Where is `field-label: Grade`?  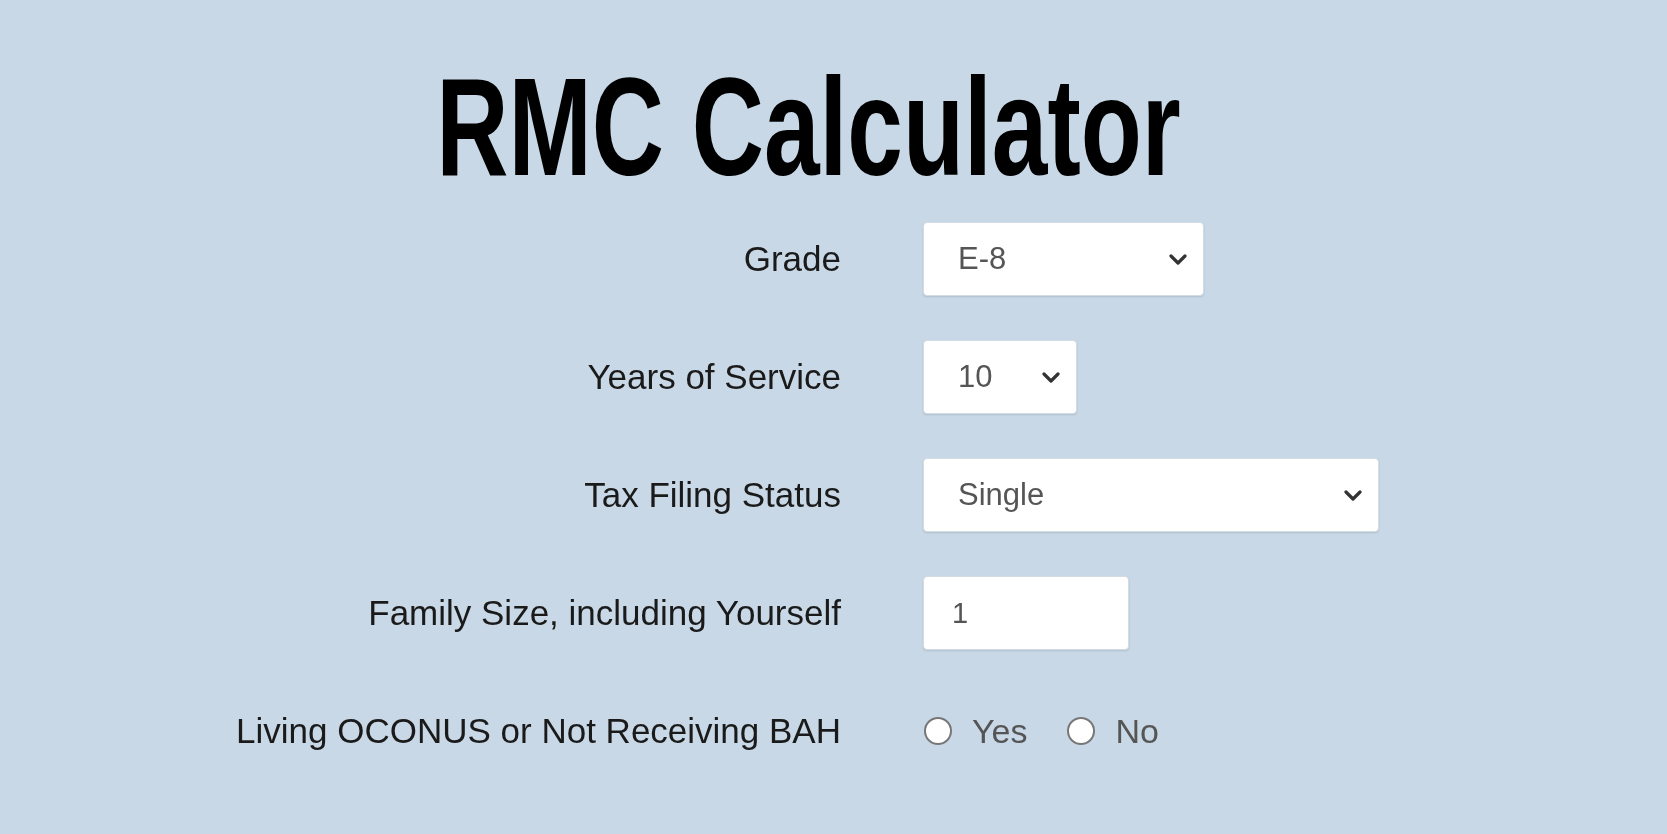
field-label: Grade is located at coordinates (792, 259).